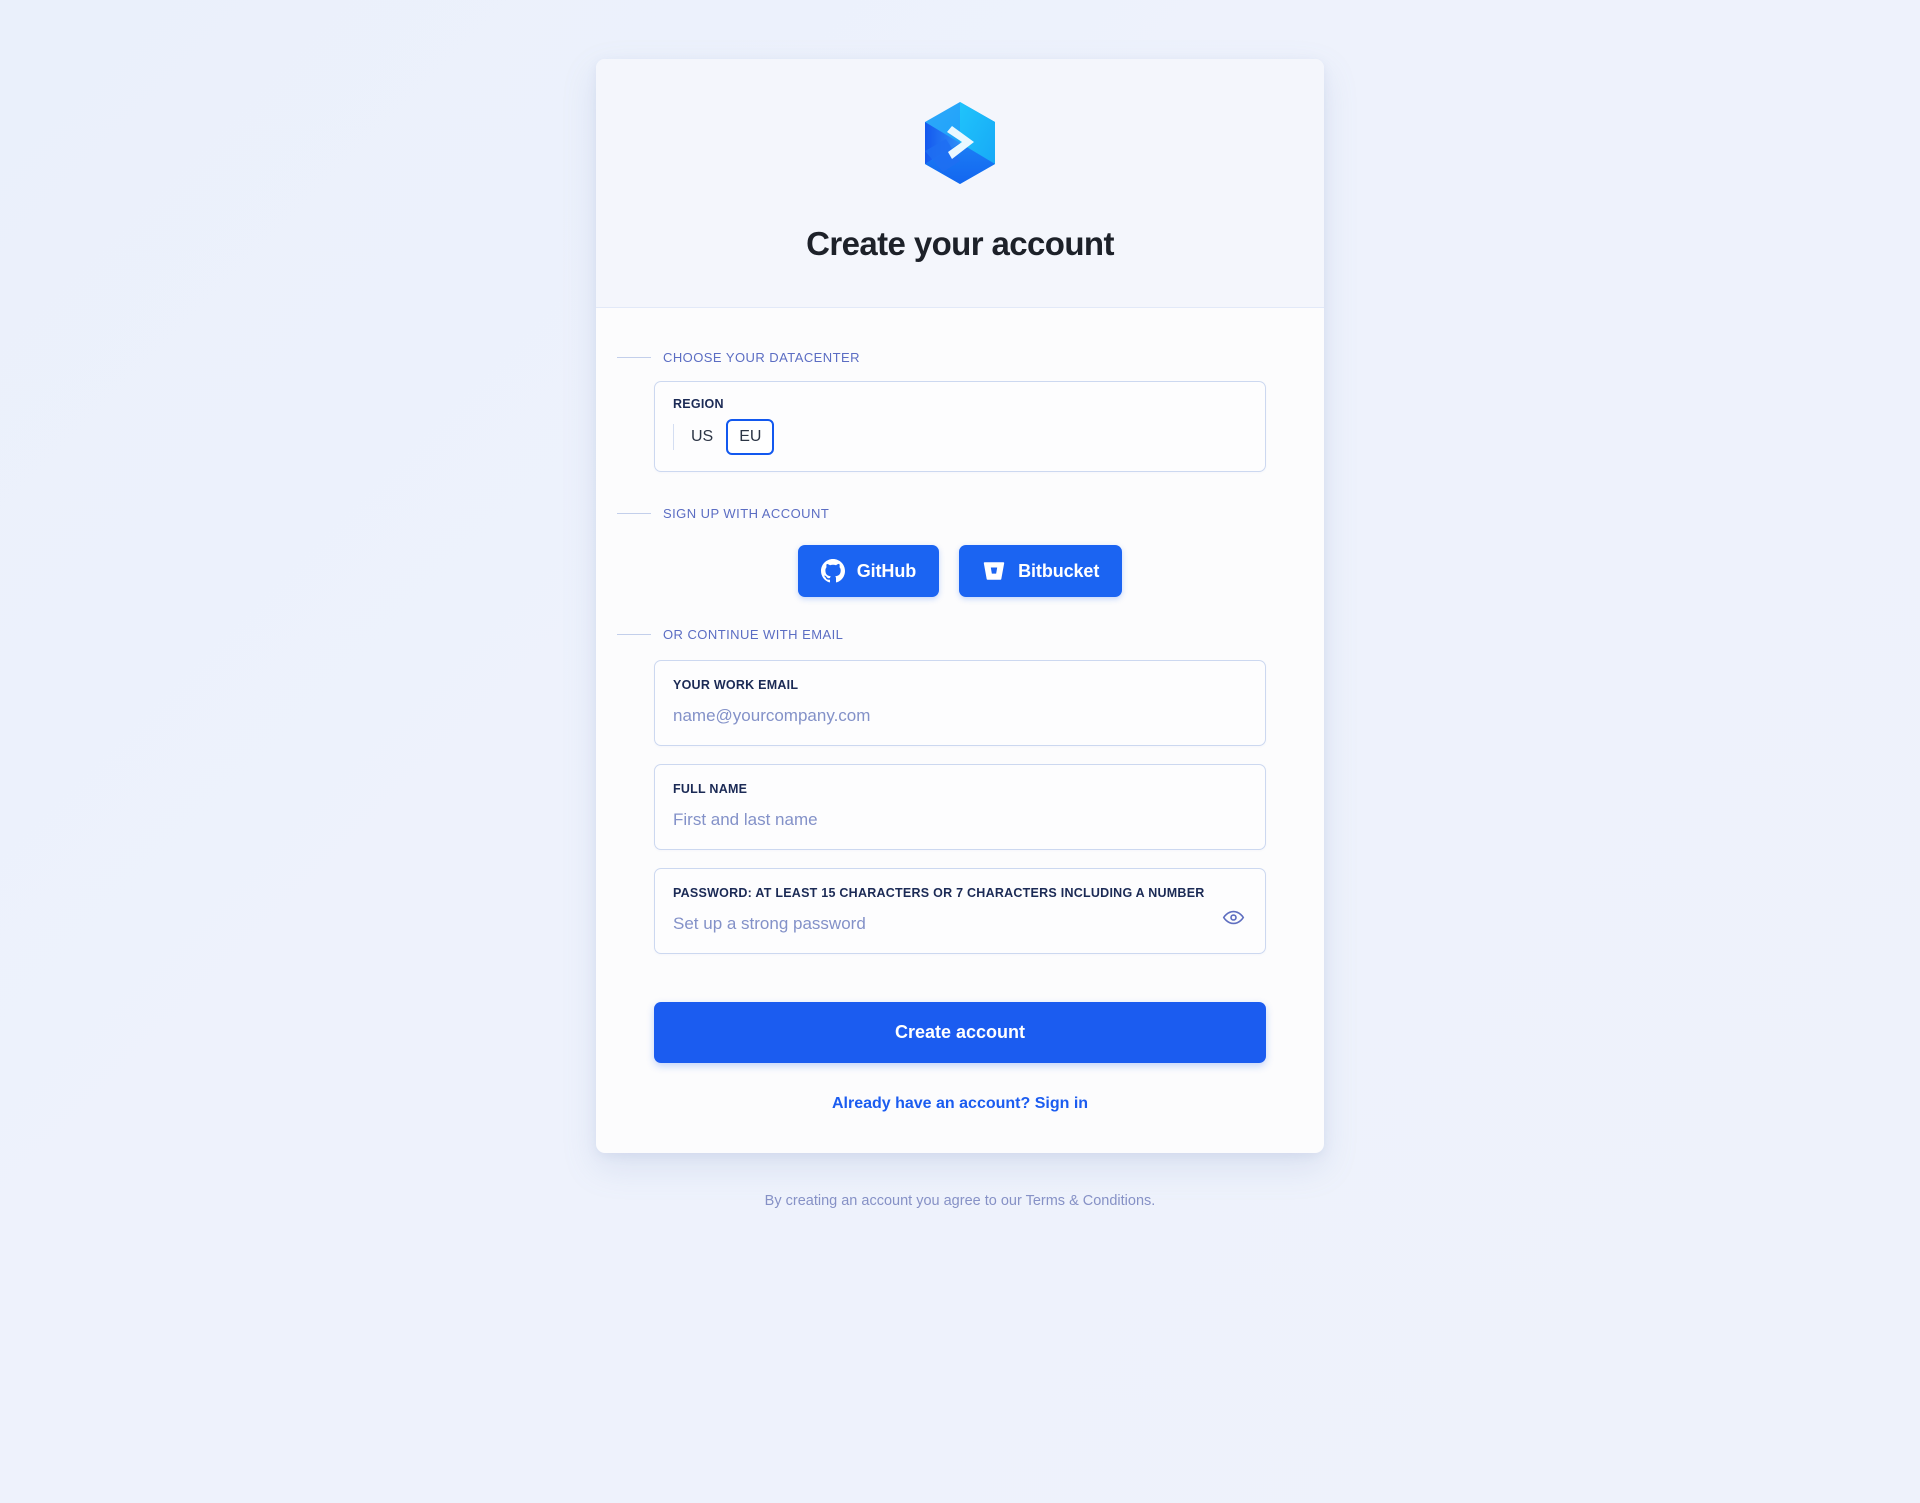 Image resolution: width=1920 pixels, height=1503 pixels. I want to click on card-header: Create your account, so click(960, 183).